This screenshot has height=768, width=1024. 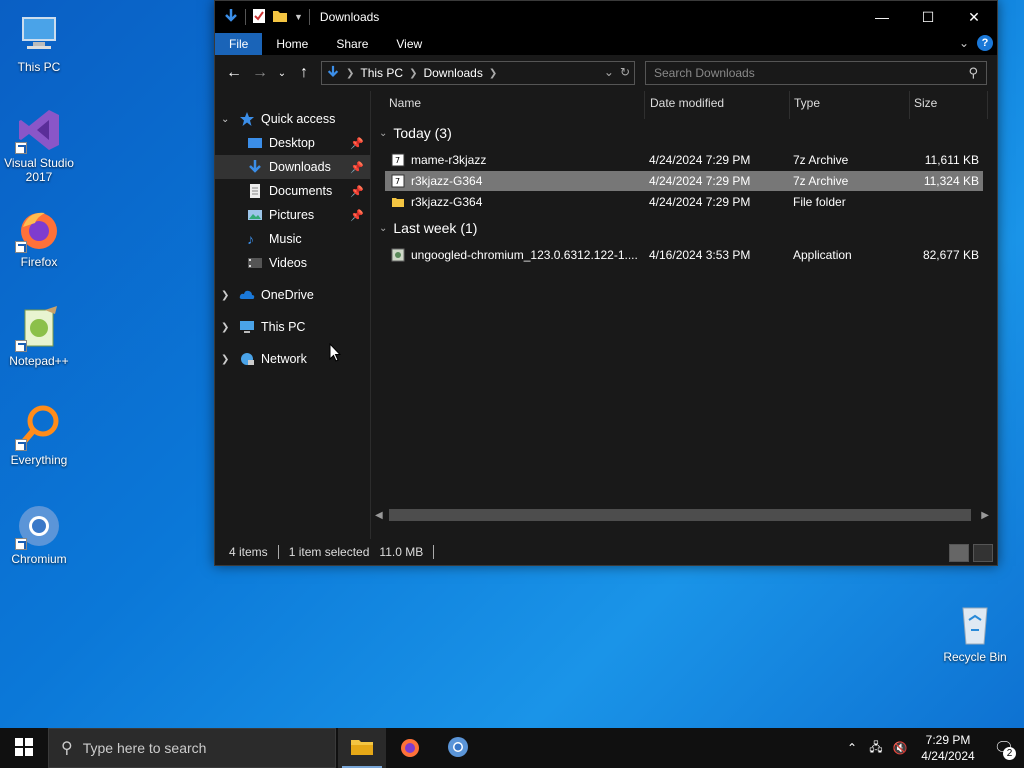 I want to click on search-input: Search Downloads ⚲, so click(x=816, y=73).